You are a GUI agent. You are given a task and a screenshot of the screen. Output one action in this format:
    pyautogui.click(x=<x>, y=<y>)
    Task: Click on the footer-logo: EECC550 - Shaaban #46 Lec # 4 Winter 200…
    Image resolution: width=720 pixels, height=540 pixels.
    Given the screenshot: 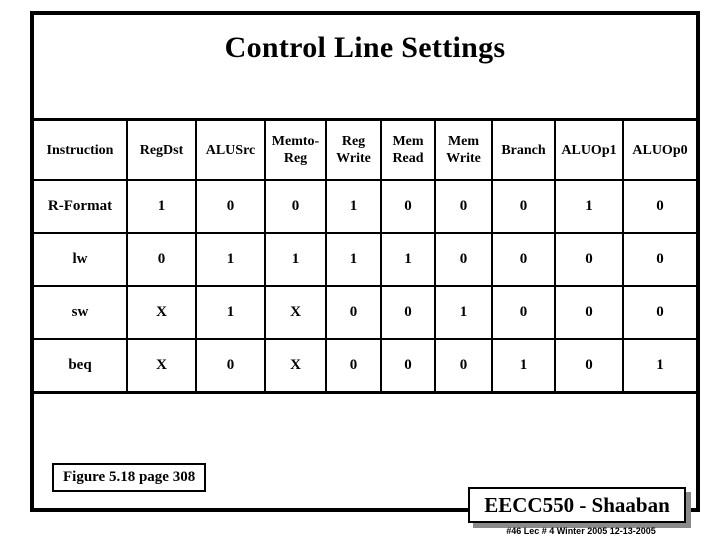 What is the action you would take?
    pyautogui.click(x=570, y=505)
    